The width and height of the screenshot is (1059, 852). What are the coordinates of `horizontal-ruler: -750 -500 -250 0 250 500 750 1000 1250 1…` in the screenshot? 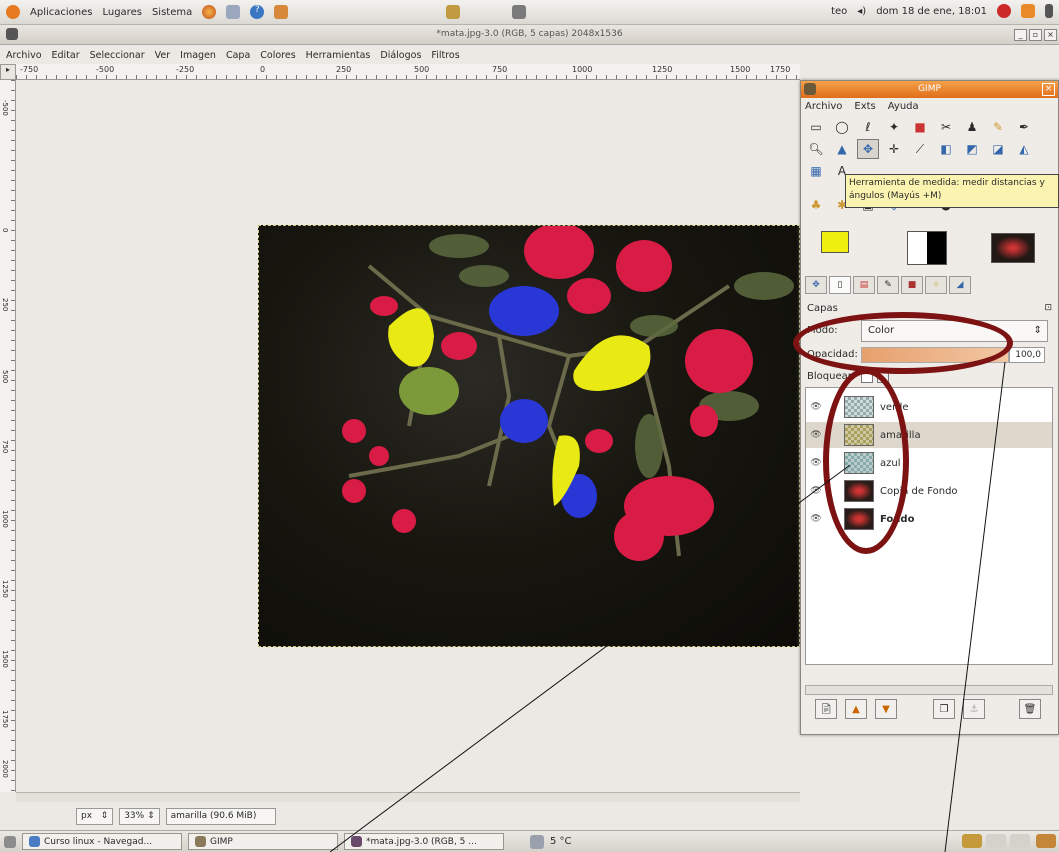 It's located at (408, 72).